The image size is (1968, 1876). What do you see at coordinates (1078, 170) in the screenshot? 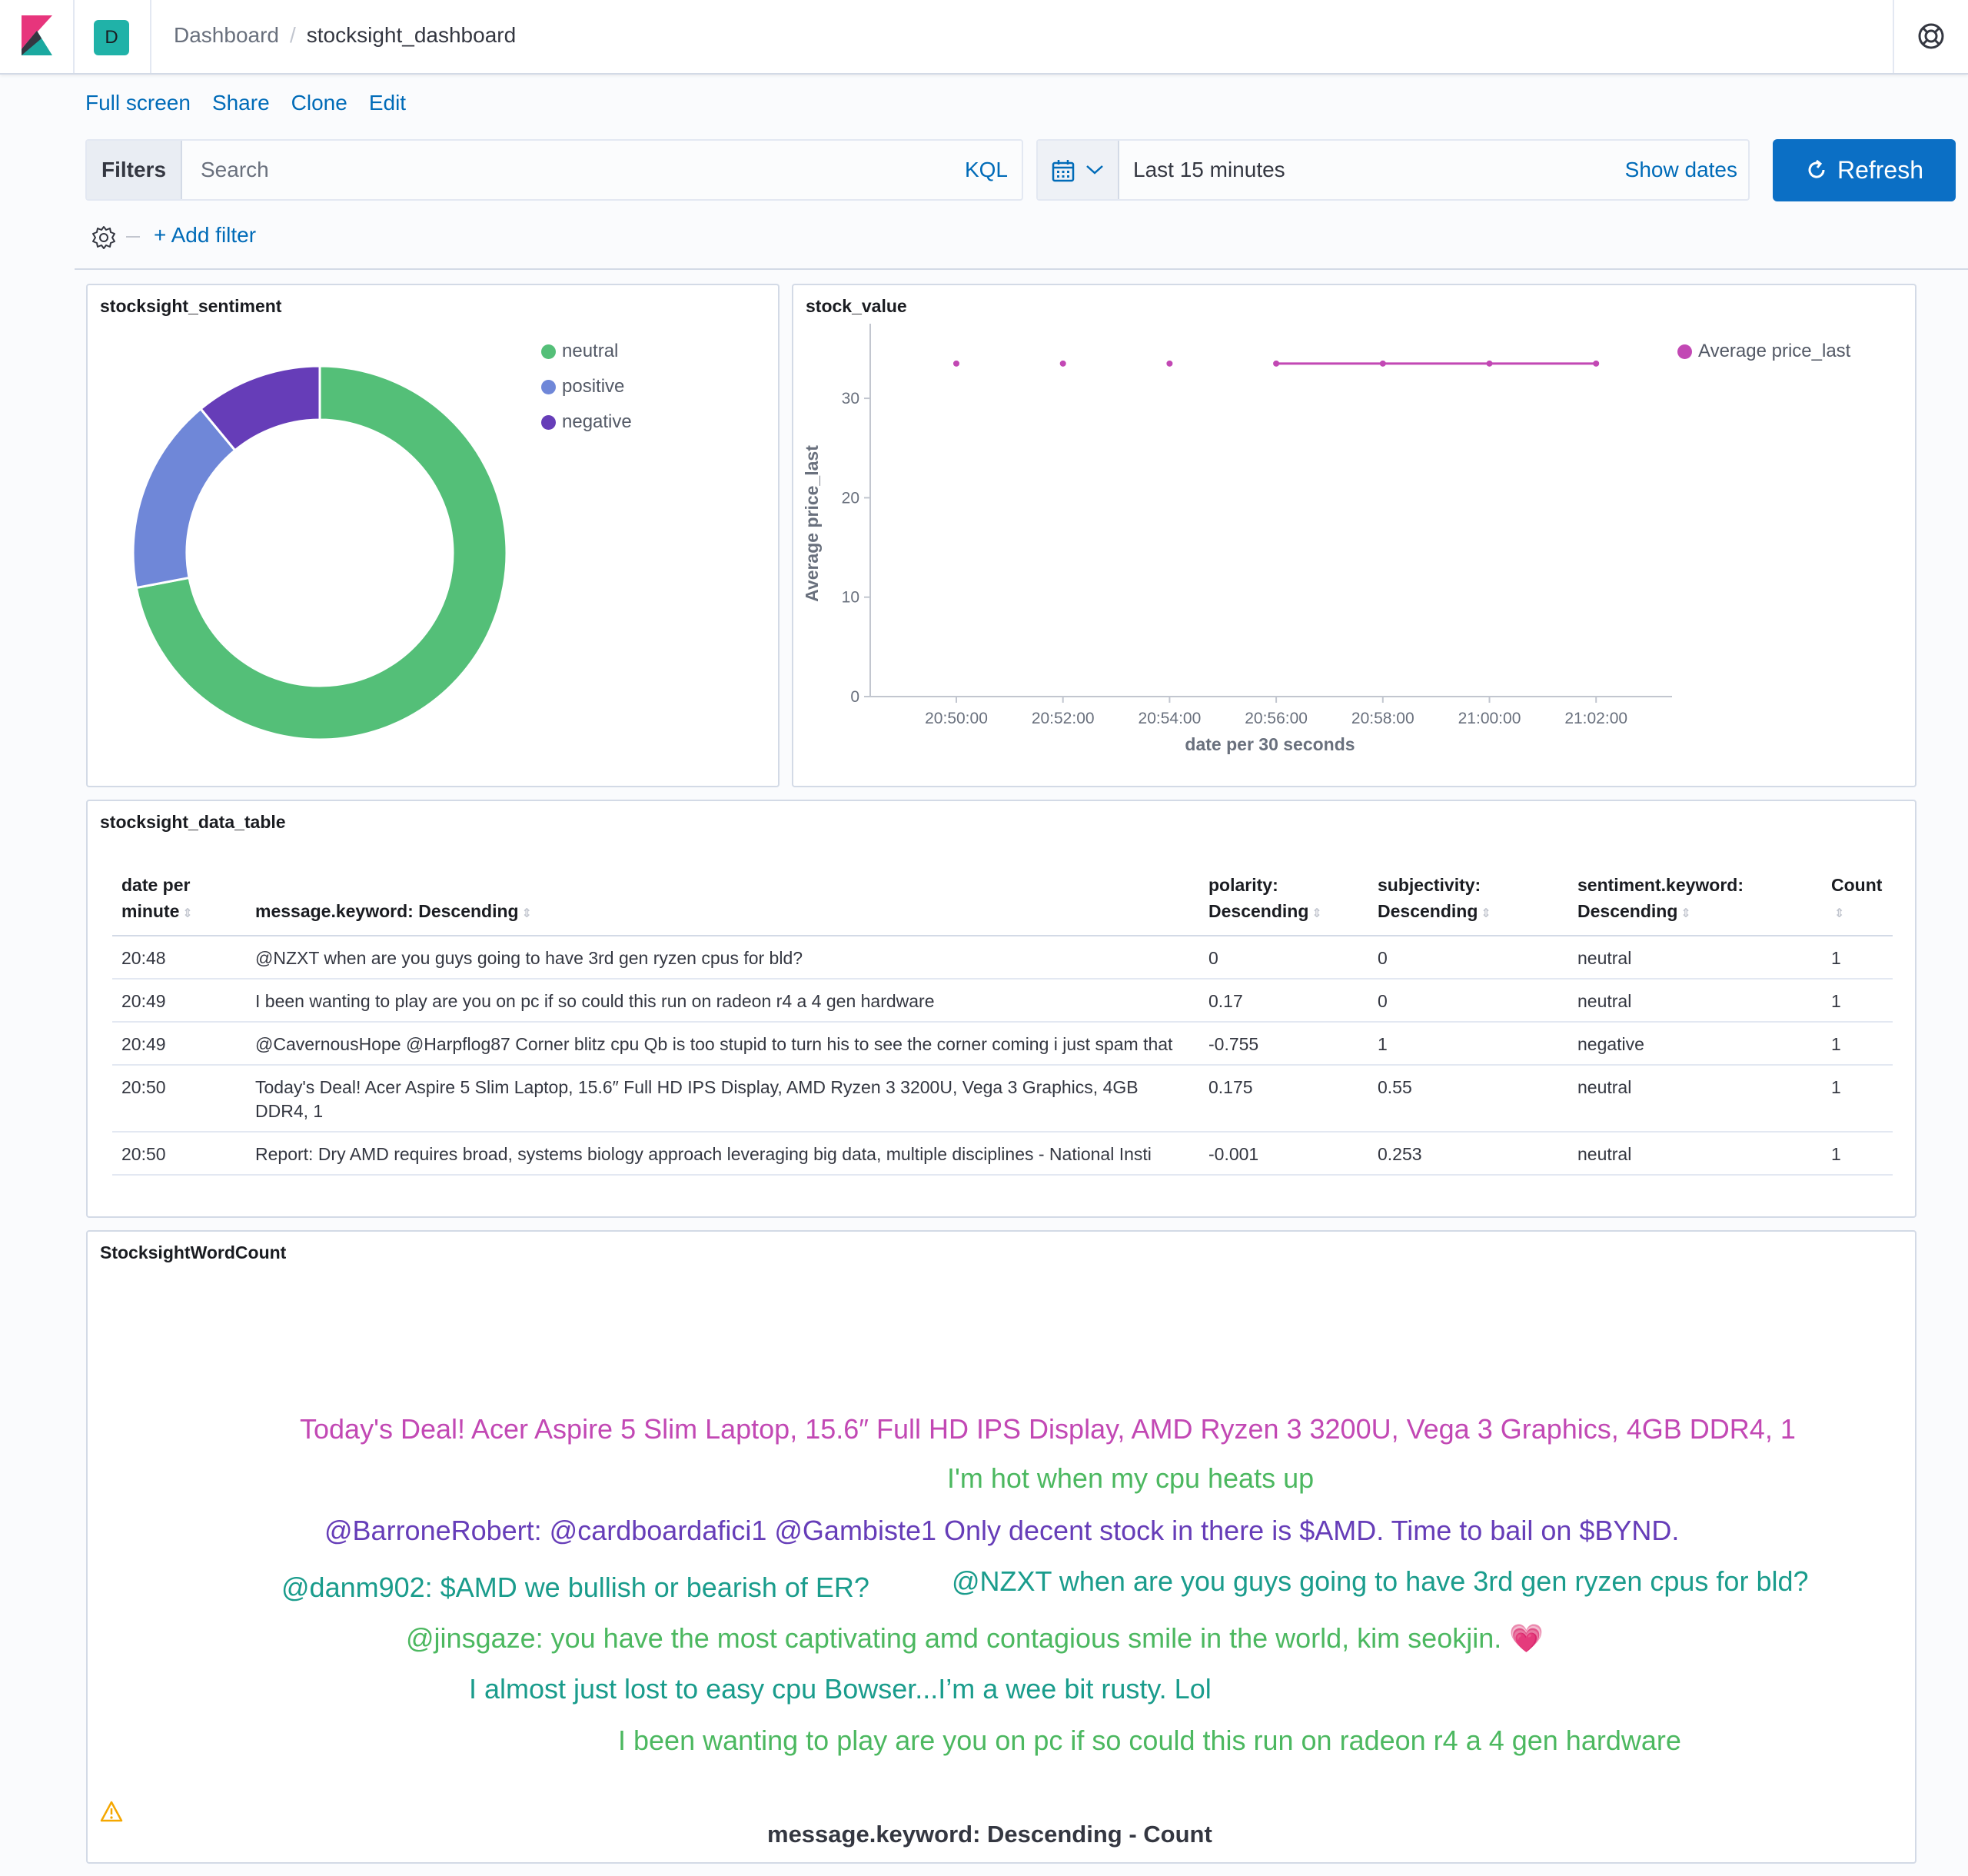
I see `quick-menu-button` at bounding box center [1078, 170].